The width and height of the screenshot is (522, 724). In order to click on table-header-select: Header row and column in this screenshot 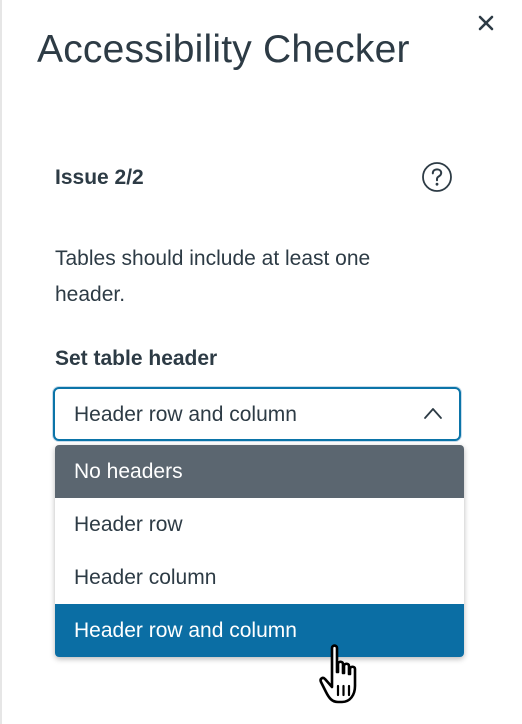, I will do `click(257, 414)`.